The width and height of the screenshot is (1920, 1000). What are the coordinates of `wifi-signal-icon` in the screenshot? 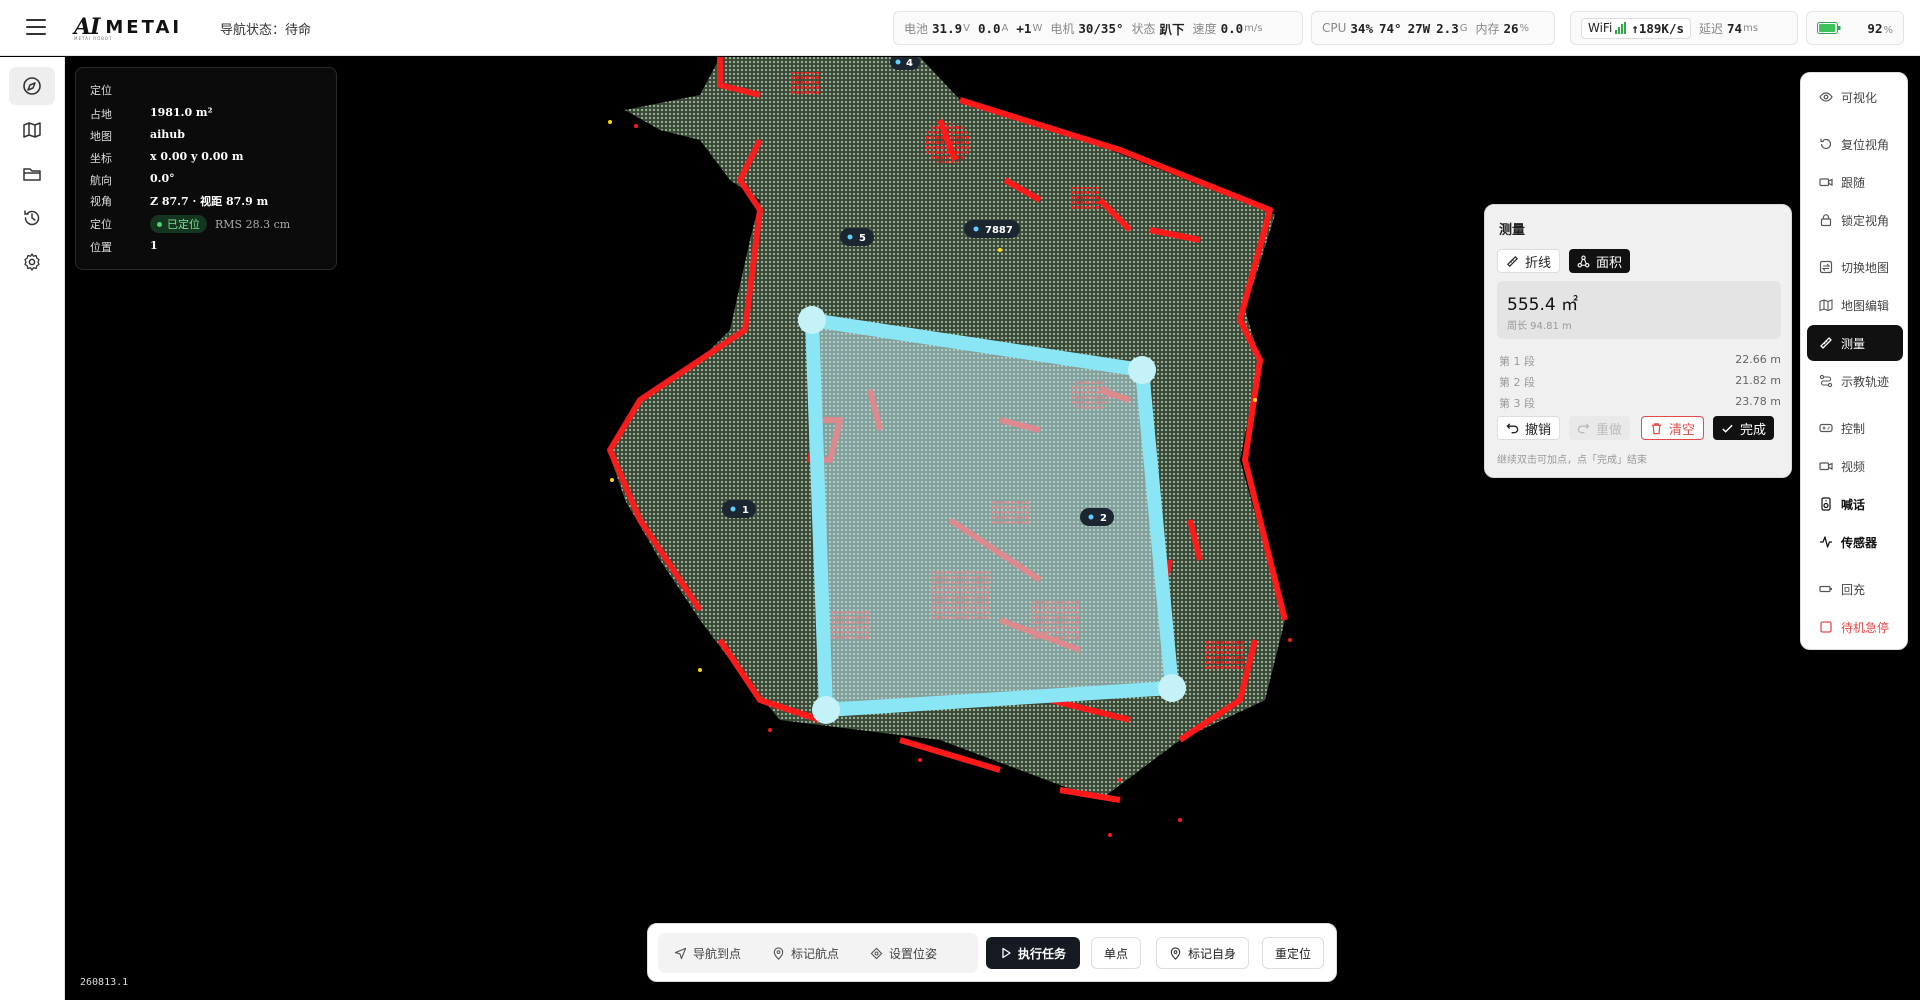 It's located at (1621, 28).